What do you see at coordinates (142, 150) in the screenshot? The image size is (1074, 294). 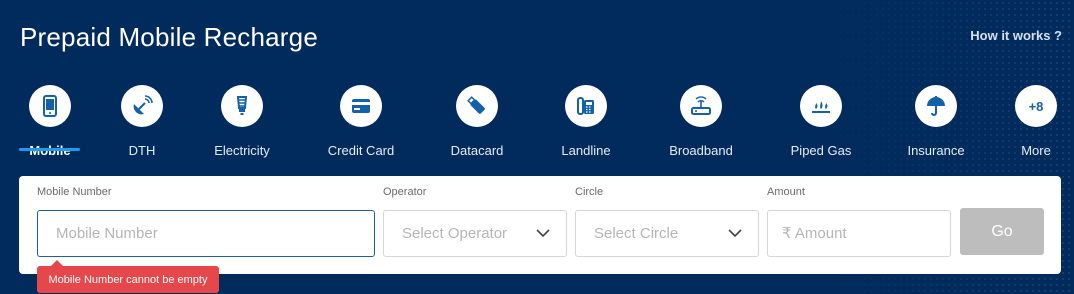 I see `tab-label: DTH` at bounding box center [142, 150].